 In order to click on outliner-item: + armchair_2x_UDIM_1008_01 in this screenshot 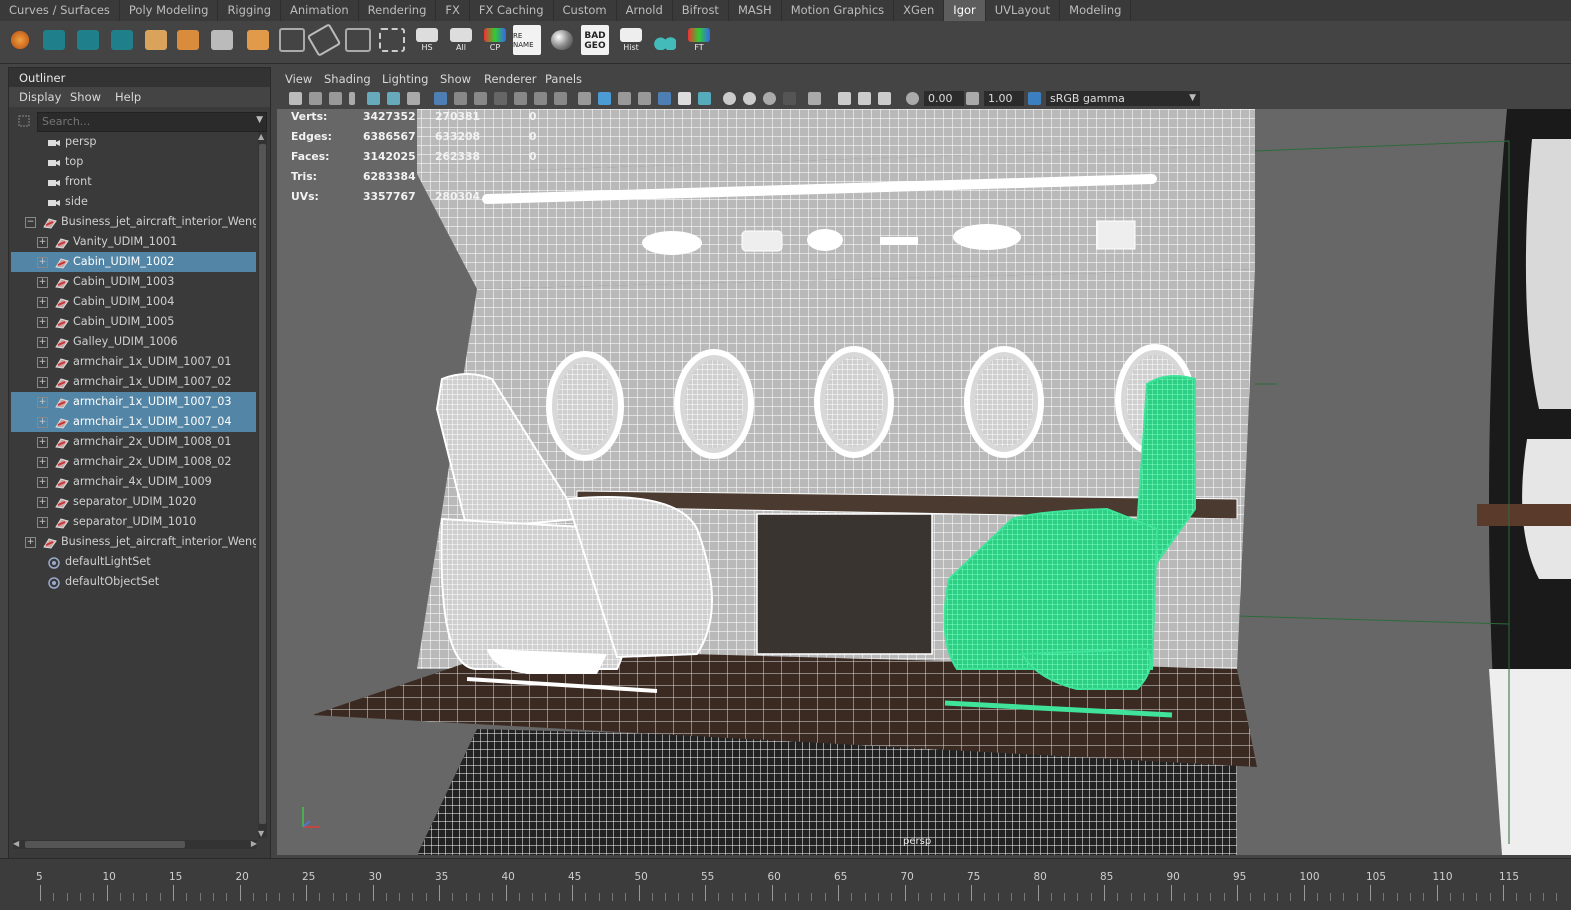, I will do `click(133, 442)`.